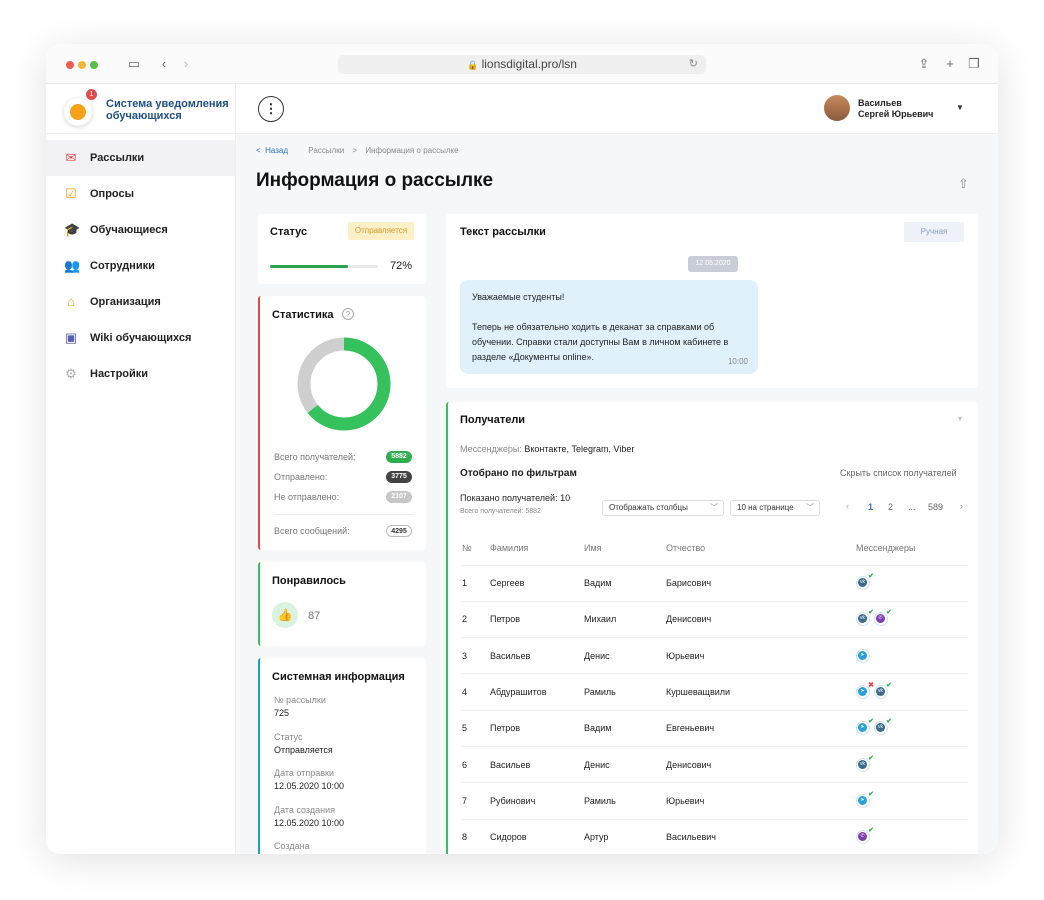 The image size is (1044, 900). I want to click on export-icon: ⇧, so click(963, 184).